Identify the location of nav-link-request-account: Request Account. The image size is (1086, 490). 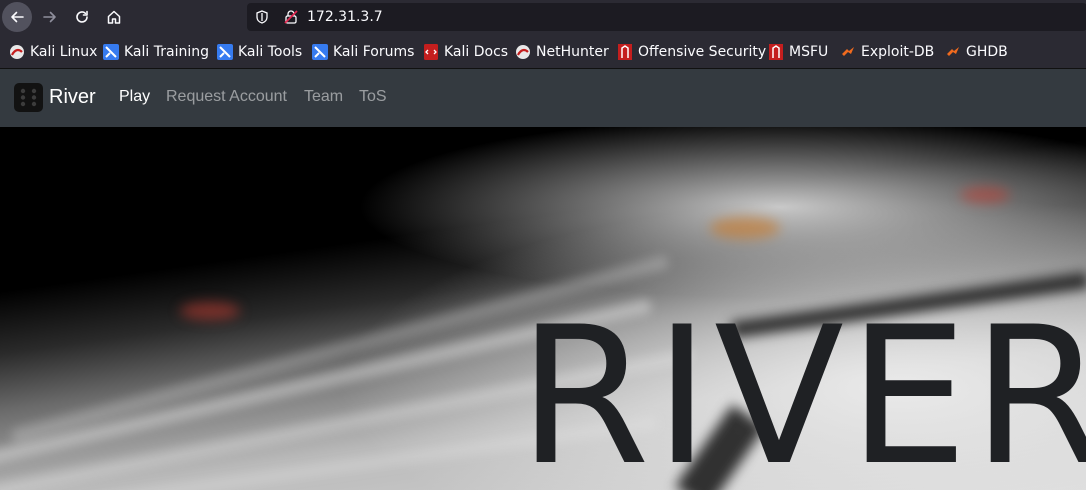
(226, 97).